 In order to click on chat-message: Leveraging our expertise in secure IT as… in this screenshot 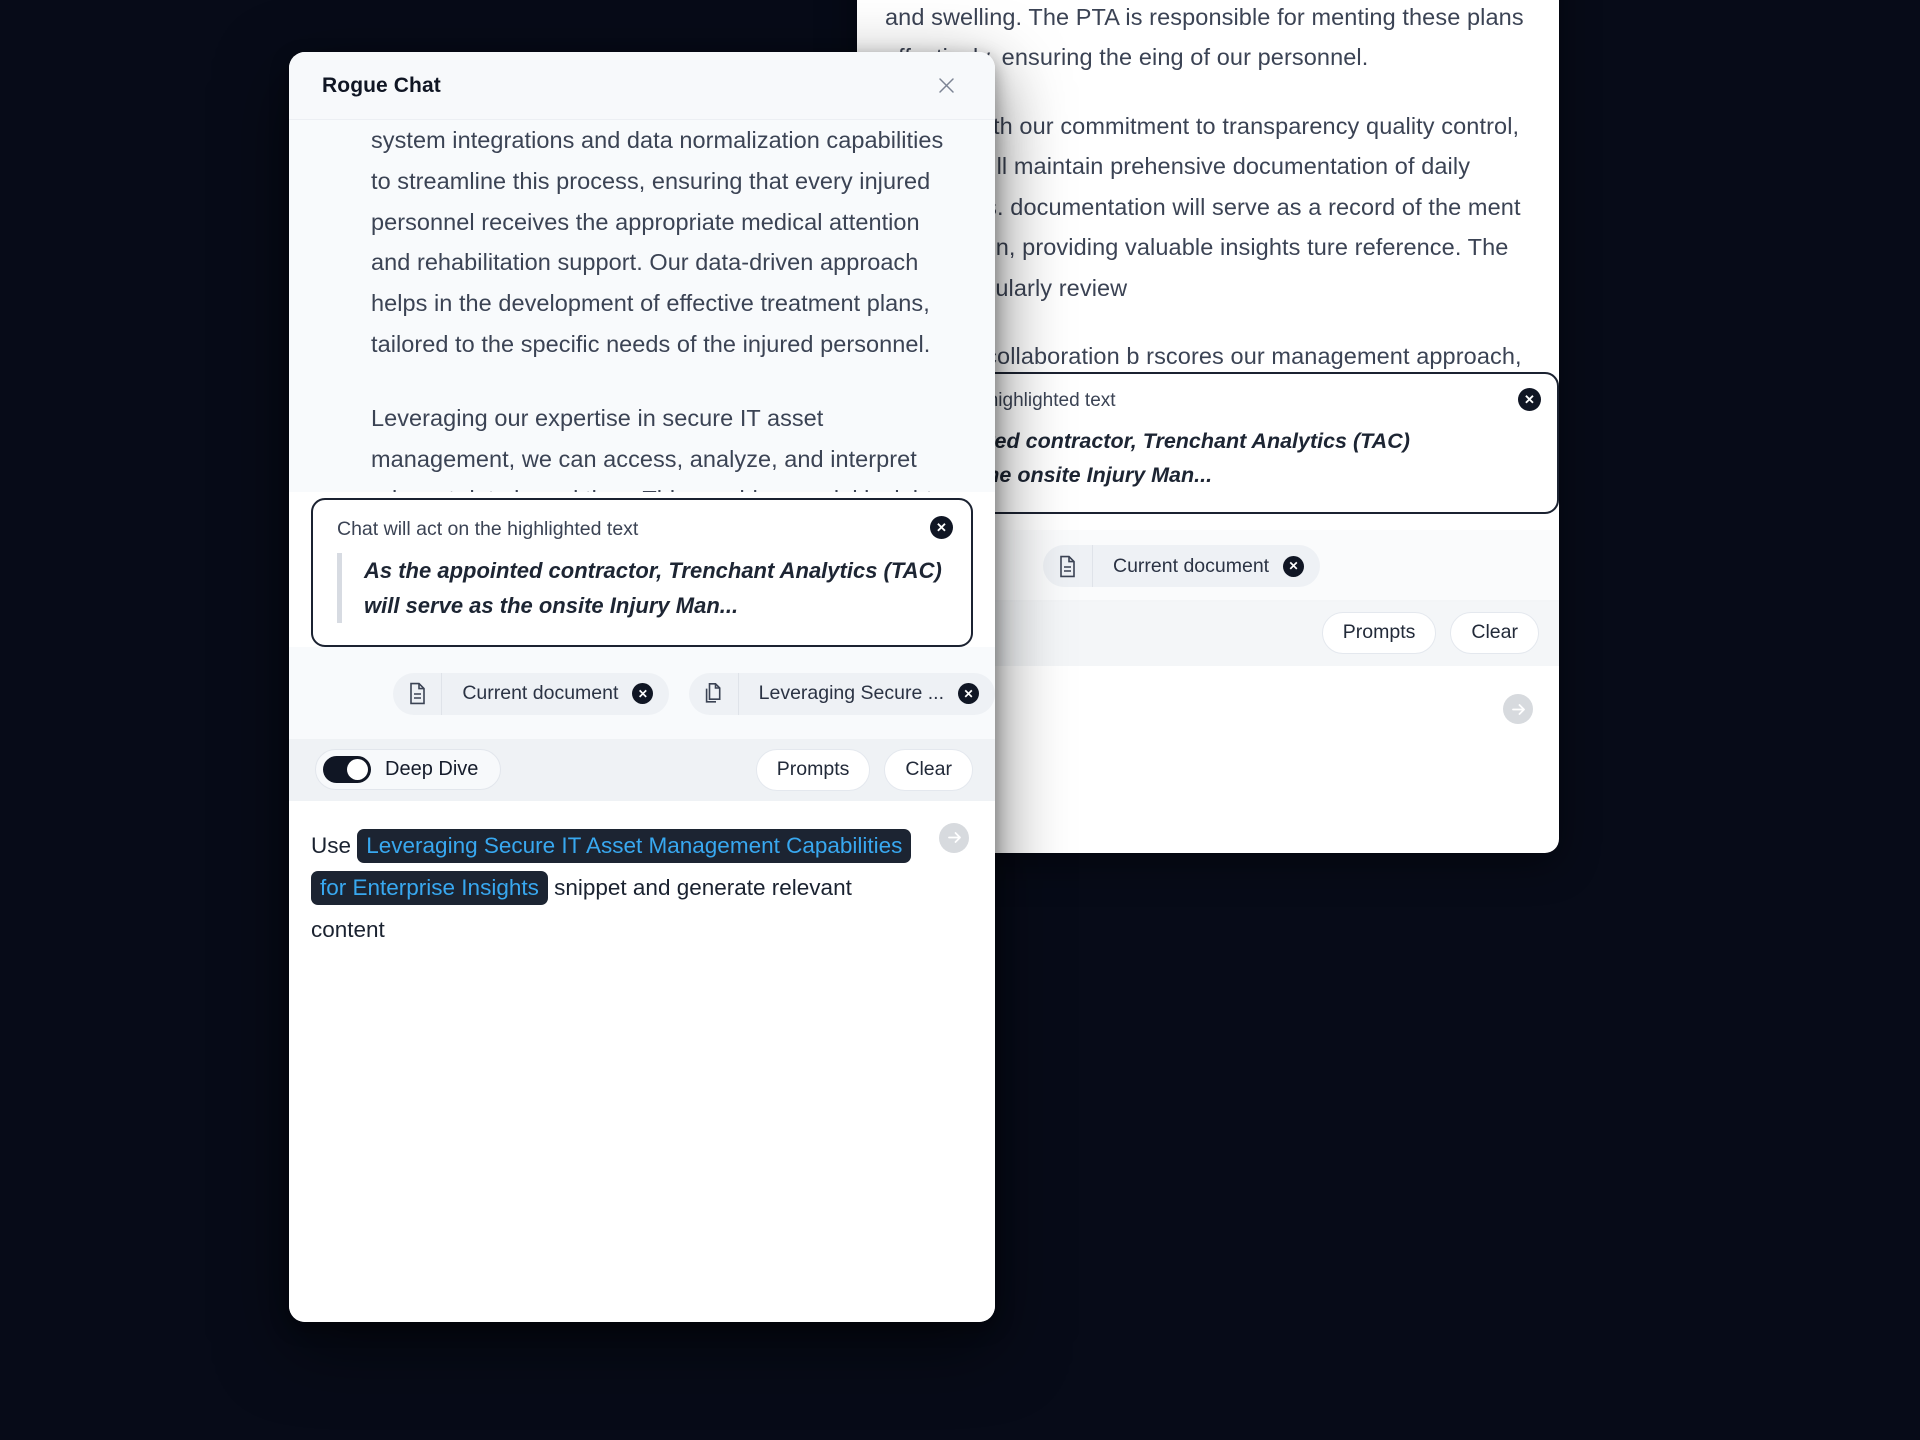, I will do `click(657, 448)`.